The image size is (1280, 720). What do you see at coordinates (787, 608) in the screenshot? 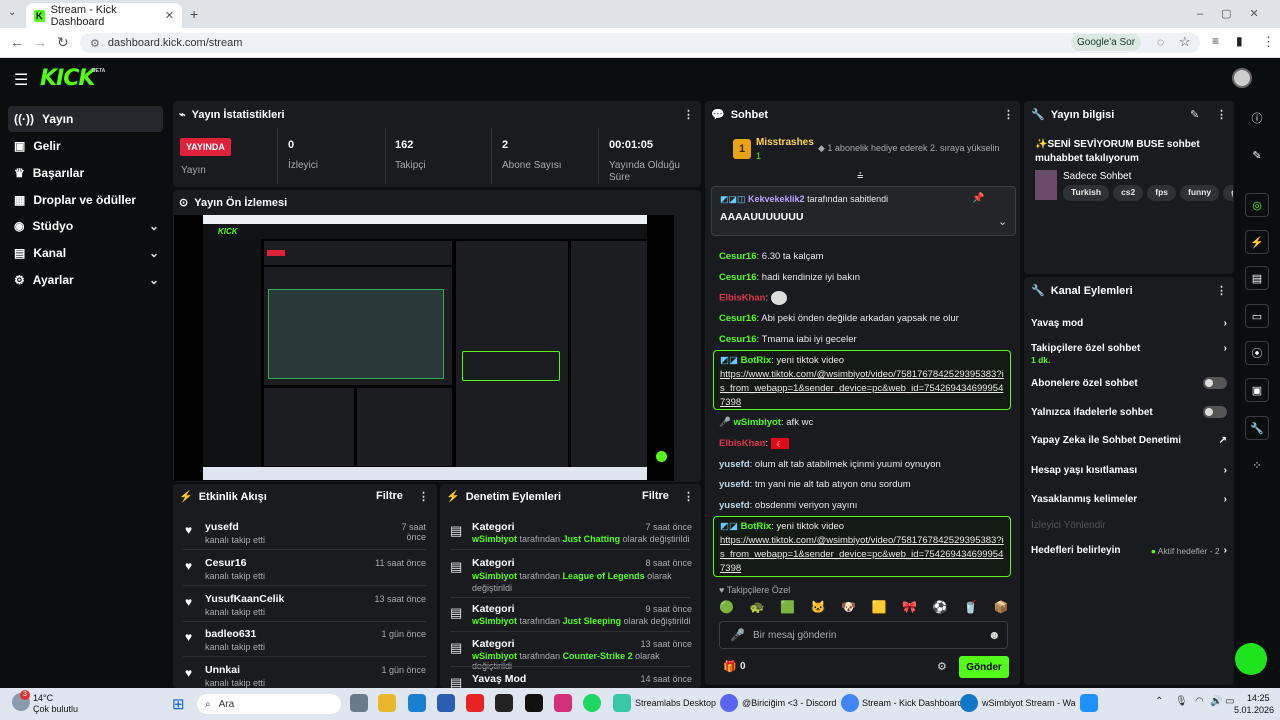
I see `emote-icon: 🟩` at bounding box center [787, 608].